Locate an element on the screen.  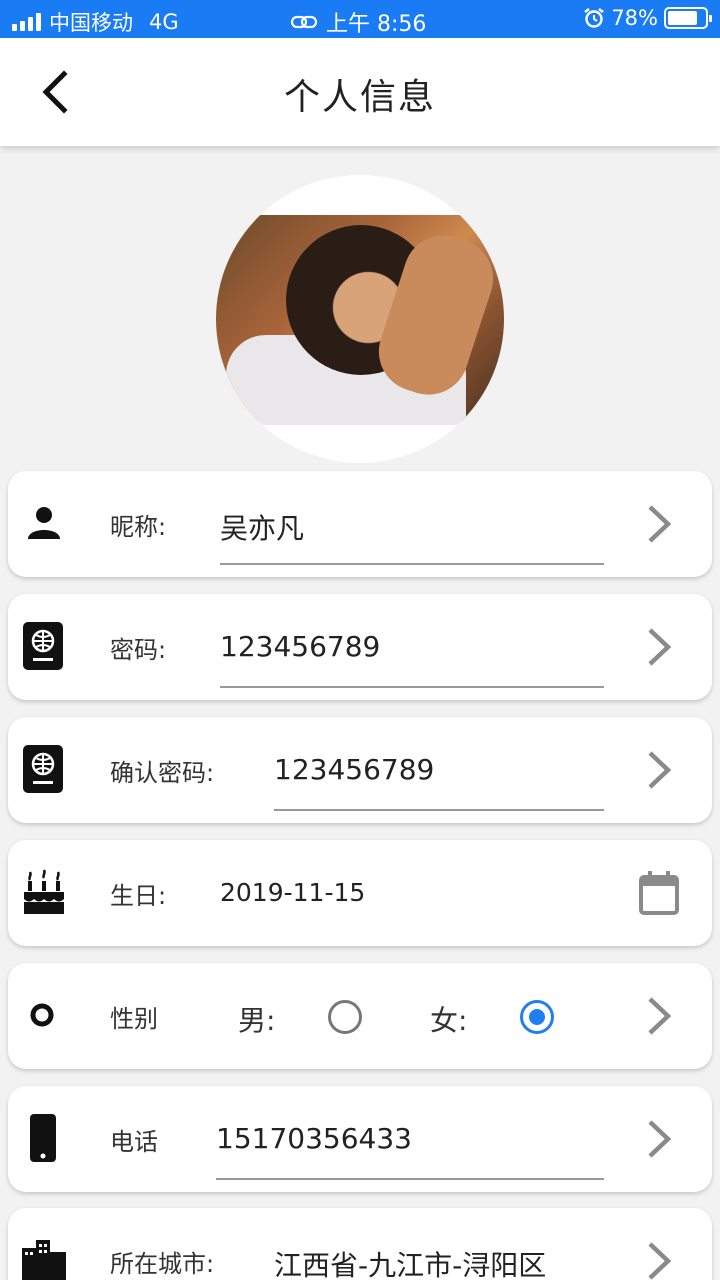
phone-row: 电话 15170356433 is located at coordinates (360, 1139).